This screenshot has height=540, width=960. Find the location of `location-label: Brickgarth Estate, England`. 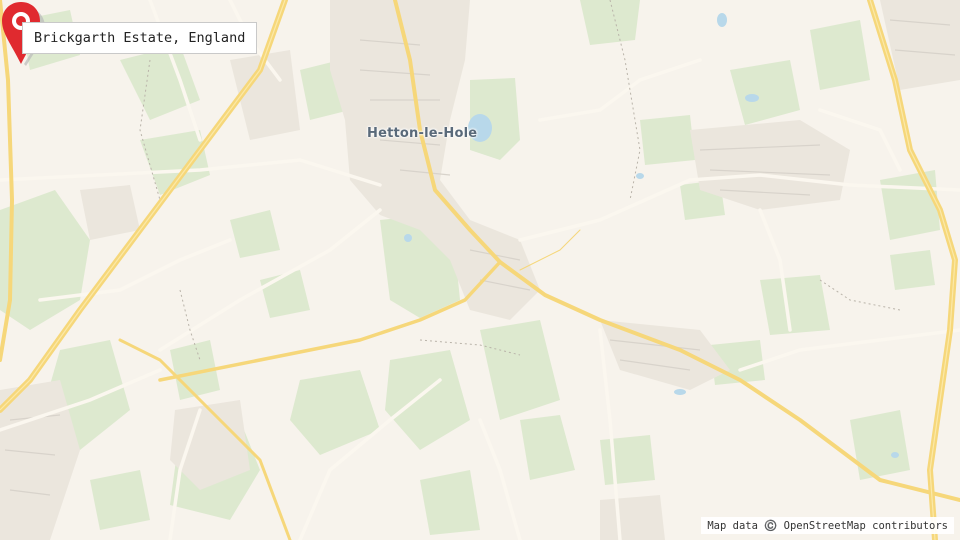

location-label: Brickgarth Estate, England is located at coordinates (140, 38).